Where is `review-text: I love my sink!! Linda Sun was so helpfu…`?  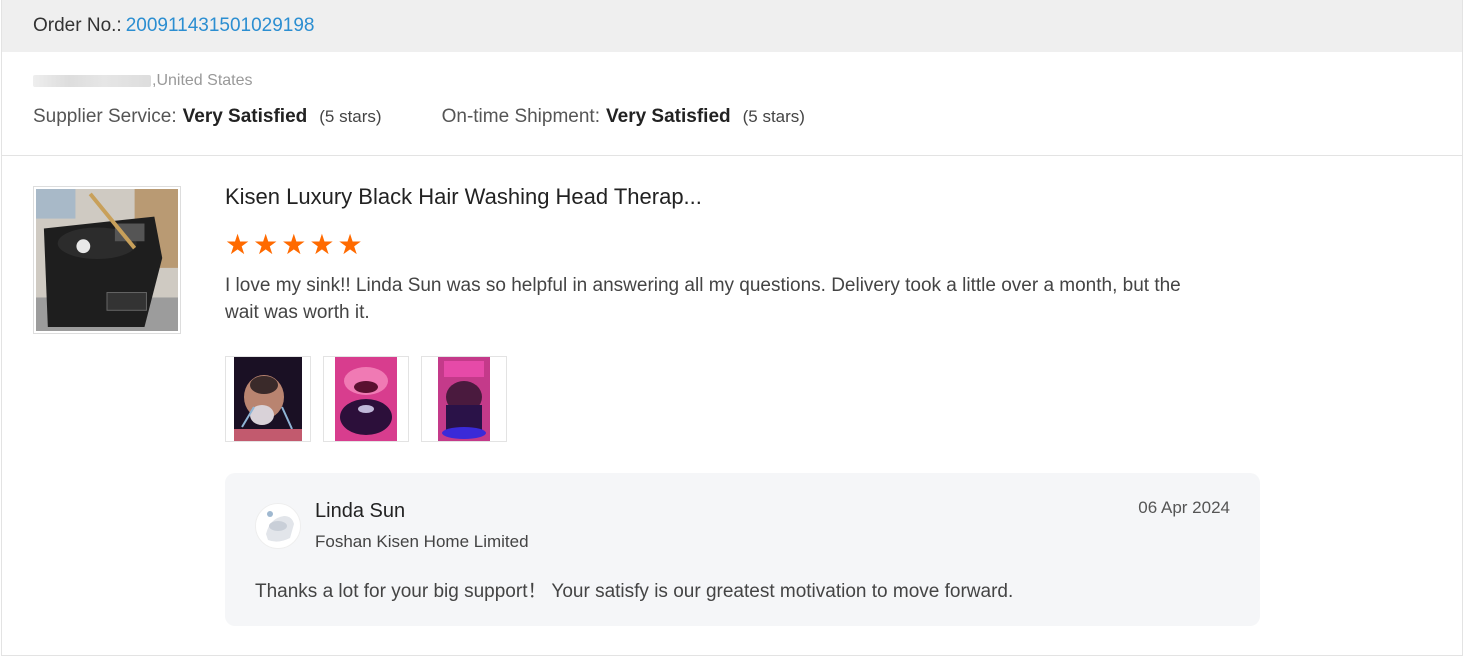 review-text: I love my sink!! Linda Sun was so helpfu… is located at coordinates (703, 299).